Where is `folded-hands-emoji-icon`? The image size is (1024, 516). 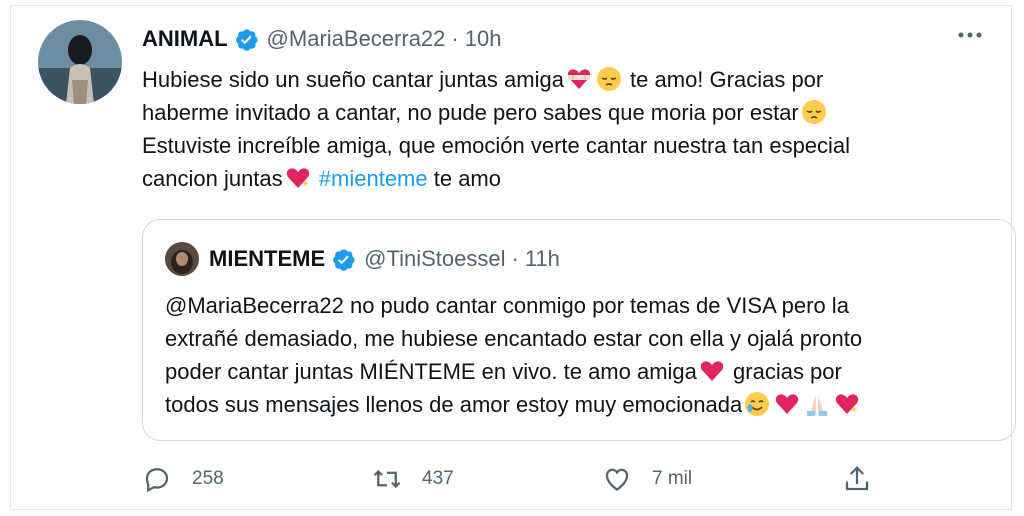 folded-hands-emoji-icon is located at coordinates (817, 404).